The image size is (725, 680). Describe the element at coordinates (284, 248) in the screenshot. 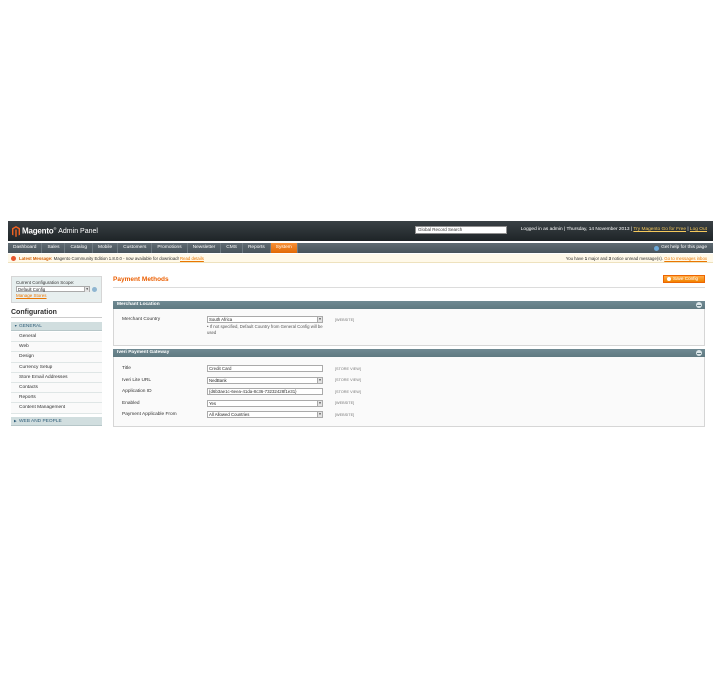

I see `nav-system: System` at that location.